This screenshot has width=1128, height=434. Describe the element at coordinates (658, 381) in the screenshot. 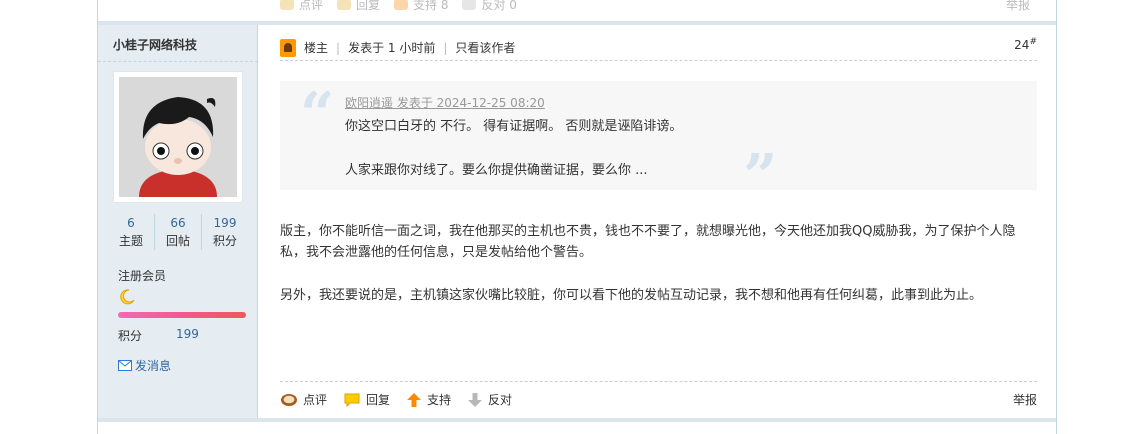

I see `footer-divider` at that location.